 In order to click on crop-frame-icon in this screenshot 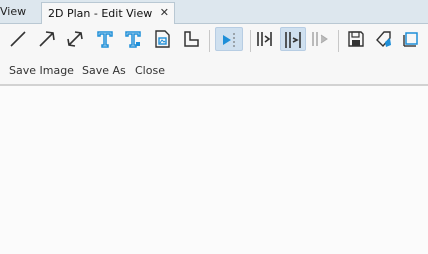, I will do `click(412, 39)`.